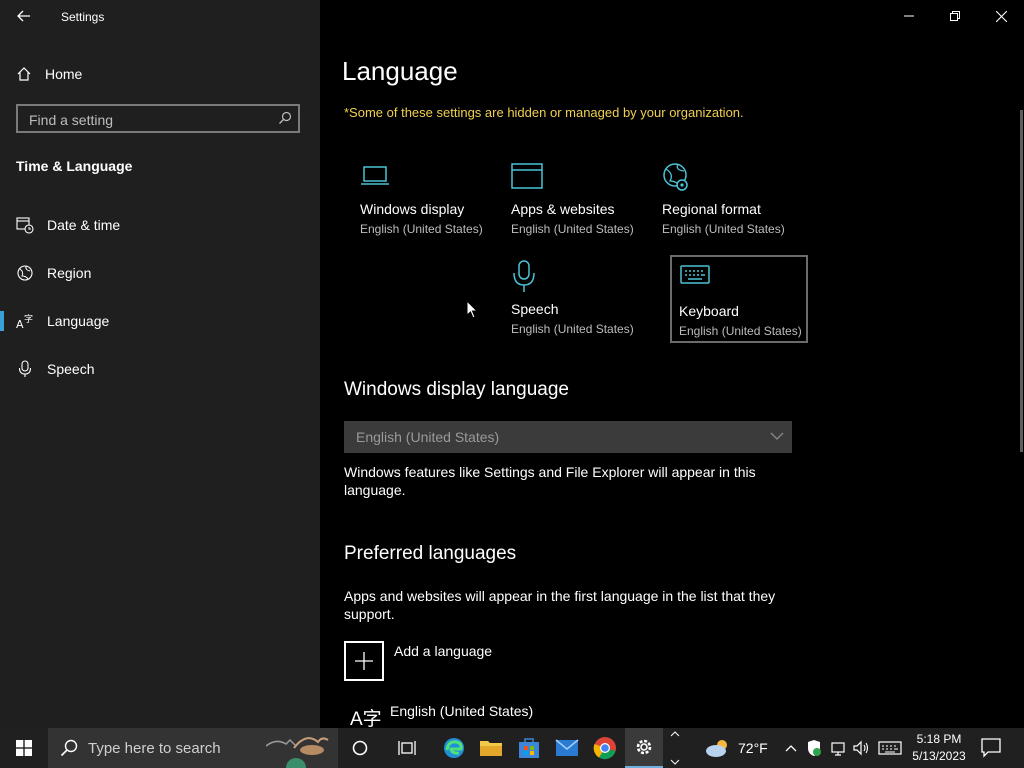 The image size is (1024, 768). Describe the element at coordinates (814, 748) in the screenshot. I see `security-shield-icon` at that location.